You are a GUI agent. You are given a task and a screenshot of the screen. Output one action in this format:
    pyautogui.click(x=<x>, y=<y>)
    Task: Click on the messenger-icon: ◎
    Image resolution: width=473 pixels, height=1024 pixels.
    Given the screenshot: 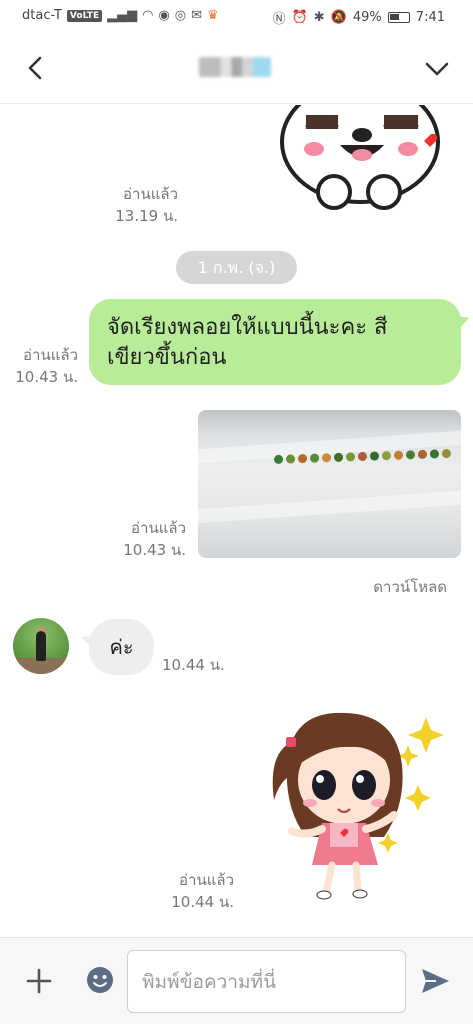 What is the action you would take?
    pyautogui.click(x=180, y=15)
    